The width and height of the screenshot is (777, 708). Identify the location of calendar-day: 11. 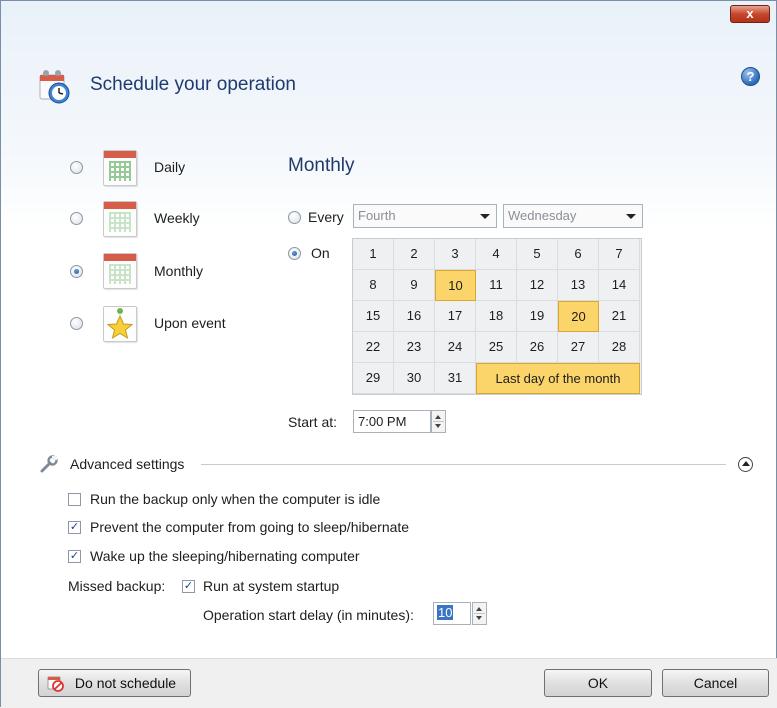
(496, 285).